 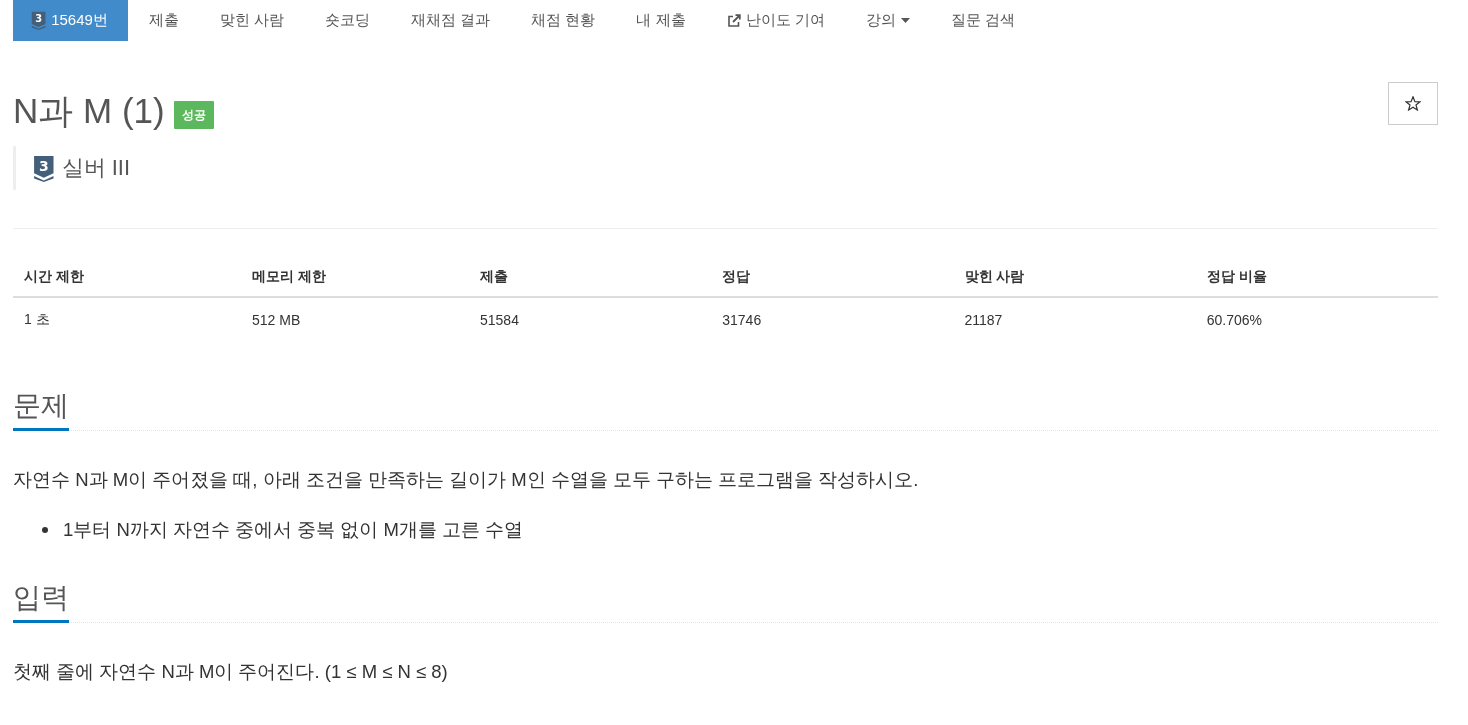 I want to click on problem-paragraph: 자연수 N과 M이 주어졌을 때, 아래 조건을 만족하는 길이가 M인 수열을 모두 구하는 프로그램을 작성하시오., so click(x=466, y=480).